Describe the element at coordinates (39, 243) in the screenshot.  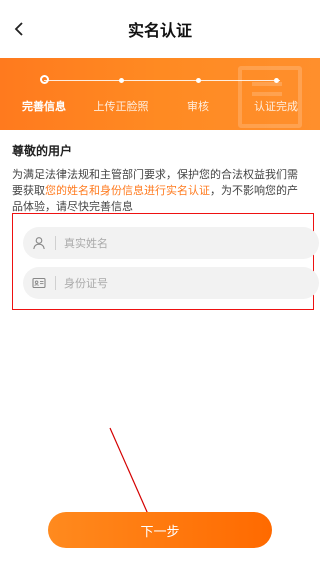
I see `user-icon` at that location.